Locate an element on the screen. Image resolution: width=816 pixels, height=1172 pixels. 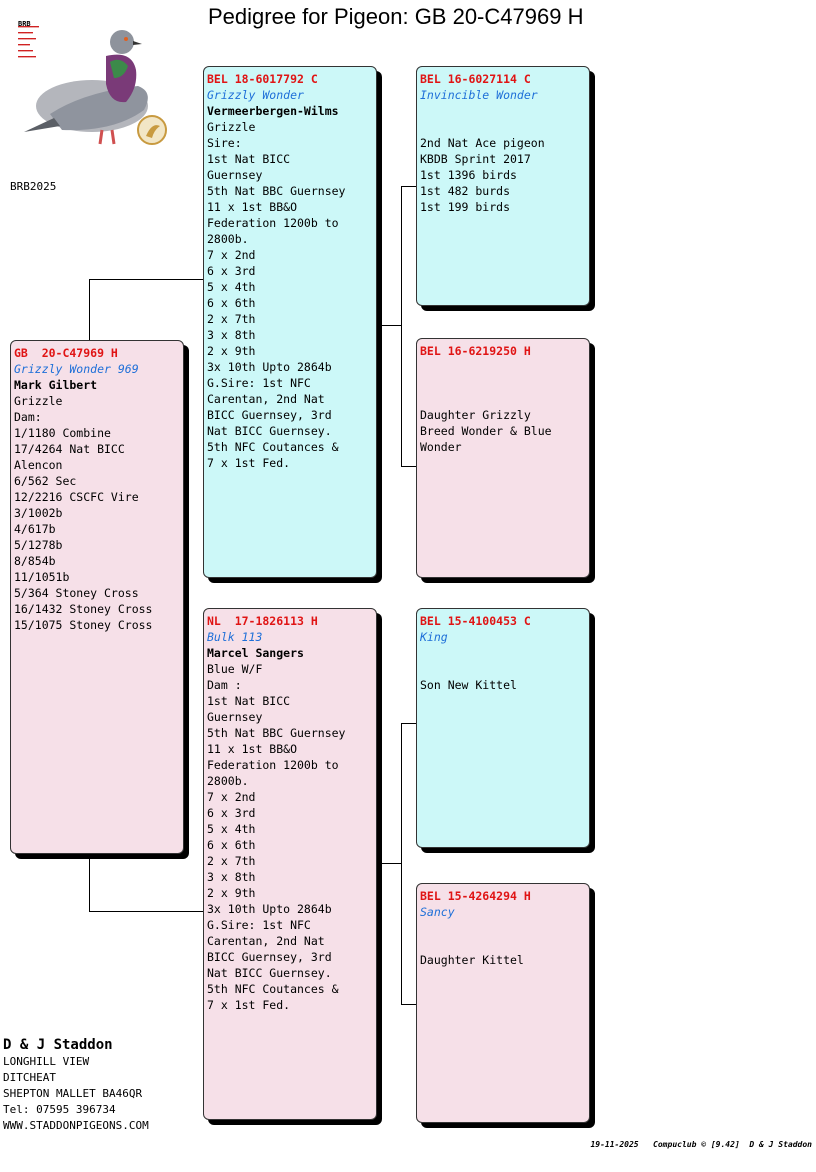
sire-note: BICC Guernsey, 3rd is located at coordinates (269, 415).